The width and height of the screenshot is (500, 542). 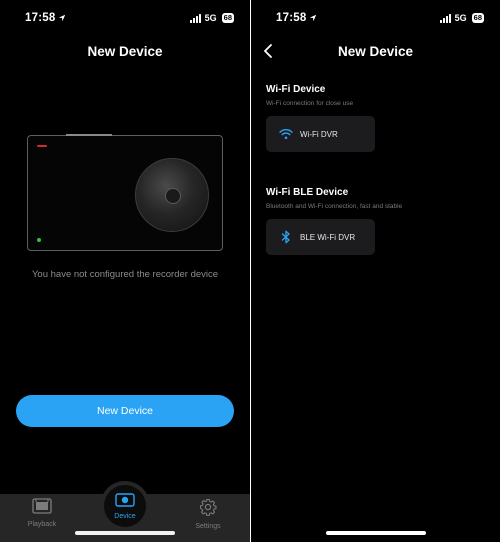 I want to click on ble-wifi-dvr-option: BLE Wi-Fi DVR, so click(x=320, y=237).